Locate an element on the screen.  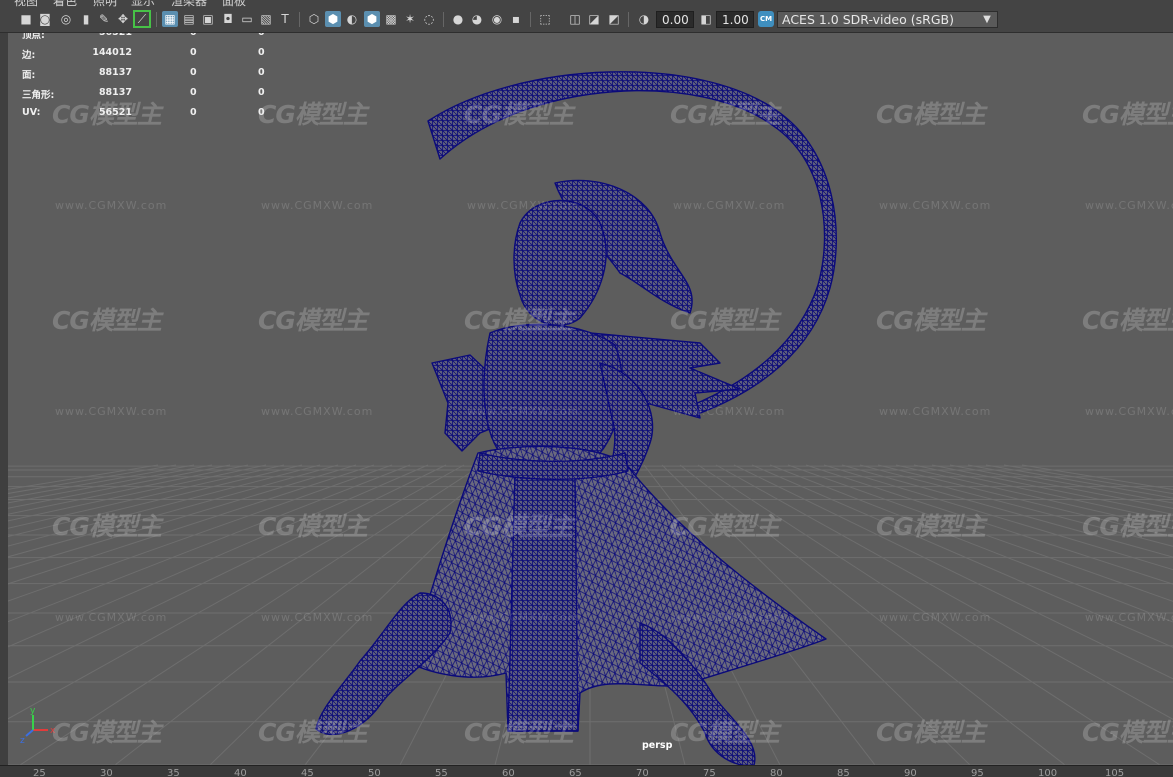
pencil-icon: ✎ is located at coordinates (104, 19).